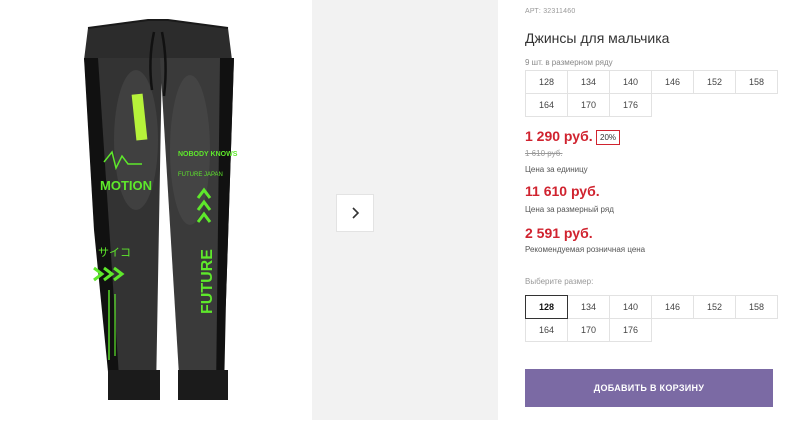 This screenshot has width=800, height=433. I want to click on next-image-button, so click(355, 213).